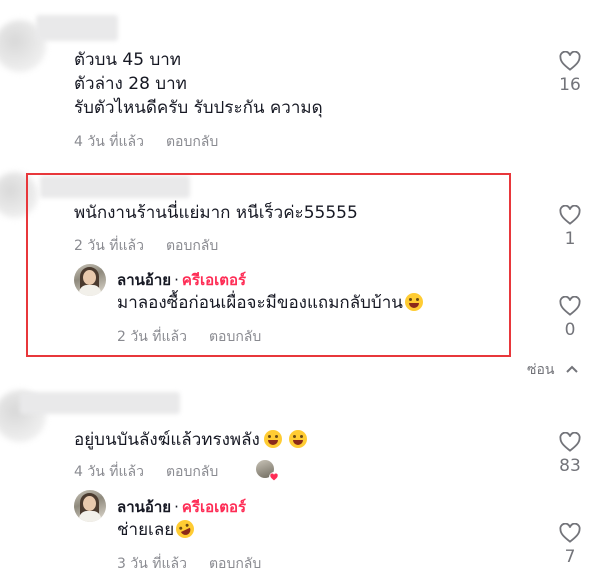 This screenshot has height=583, width=605. I want to click on reply-text-content: ช่ายเลย, so click(146, 530).